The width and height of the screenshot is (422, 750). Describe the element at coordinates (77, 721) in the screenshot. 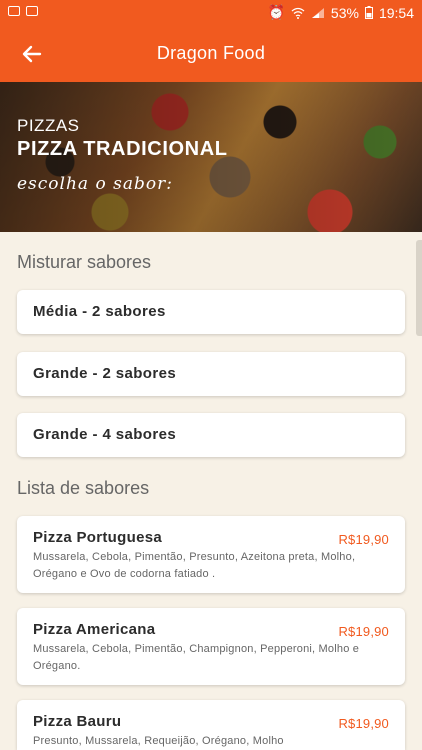

I see `flavor-name: Pizza Bauru` at that location.